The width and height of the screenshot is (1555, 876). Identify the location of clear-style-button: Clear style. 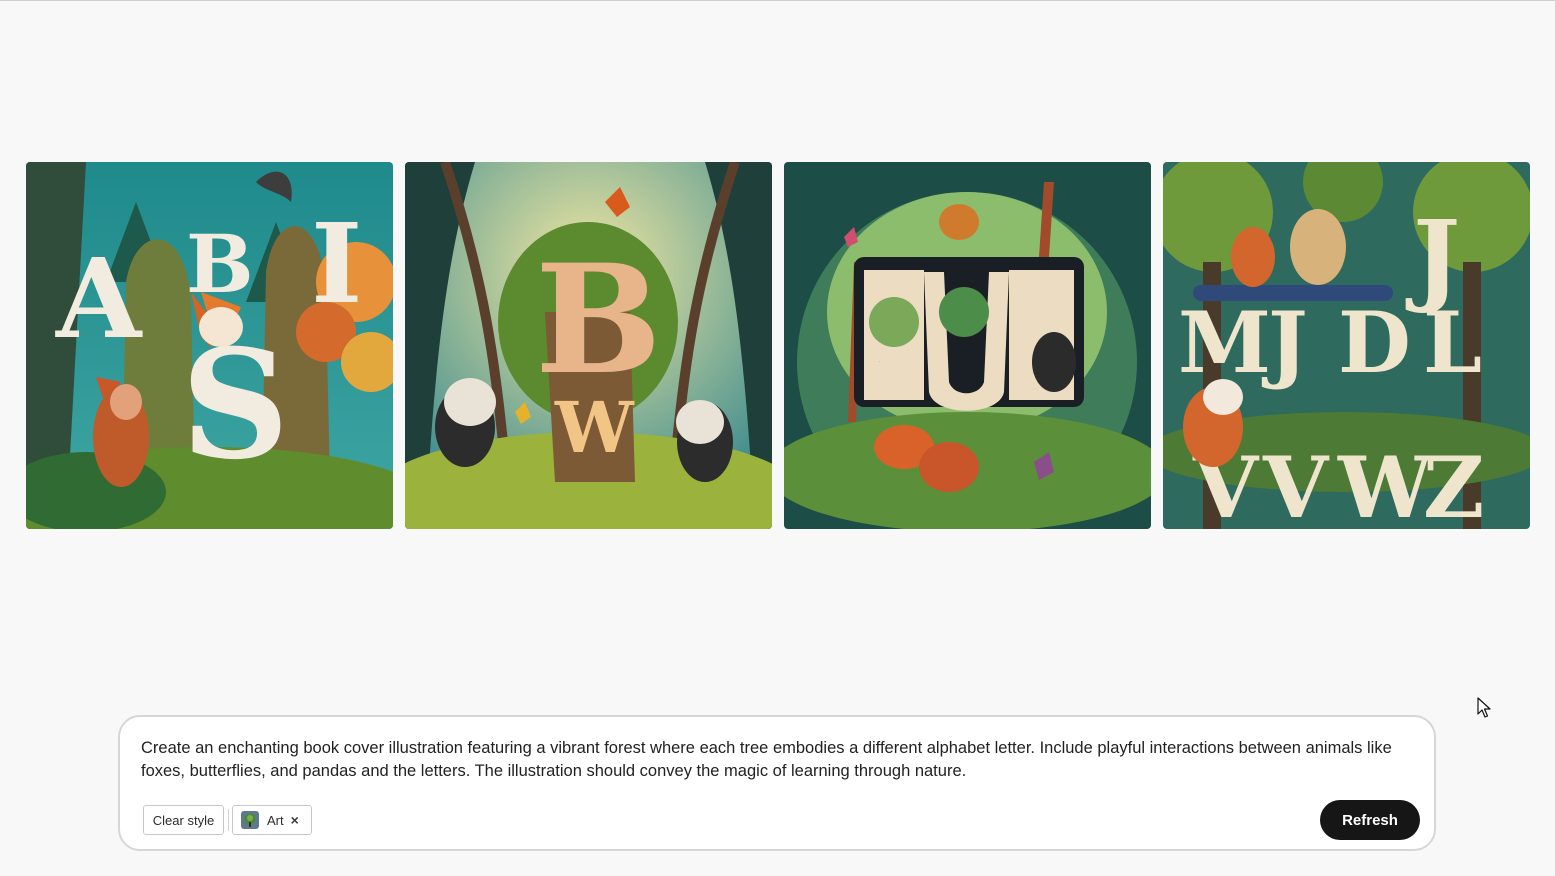
(183, 820).